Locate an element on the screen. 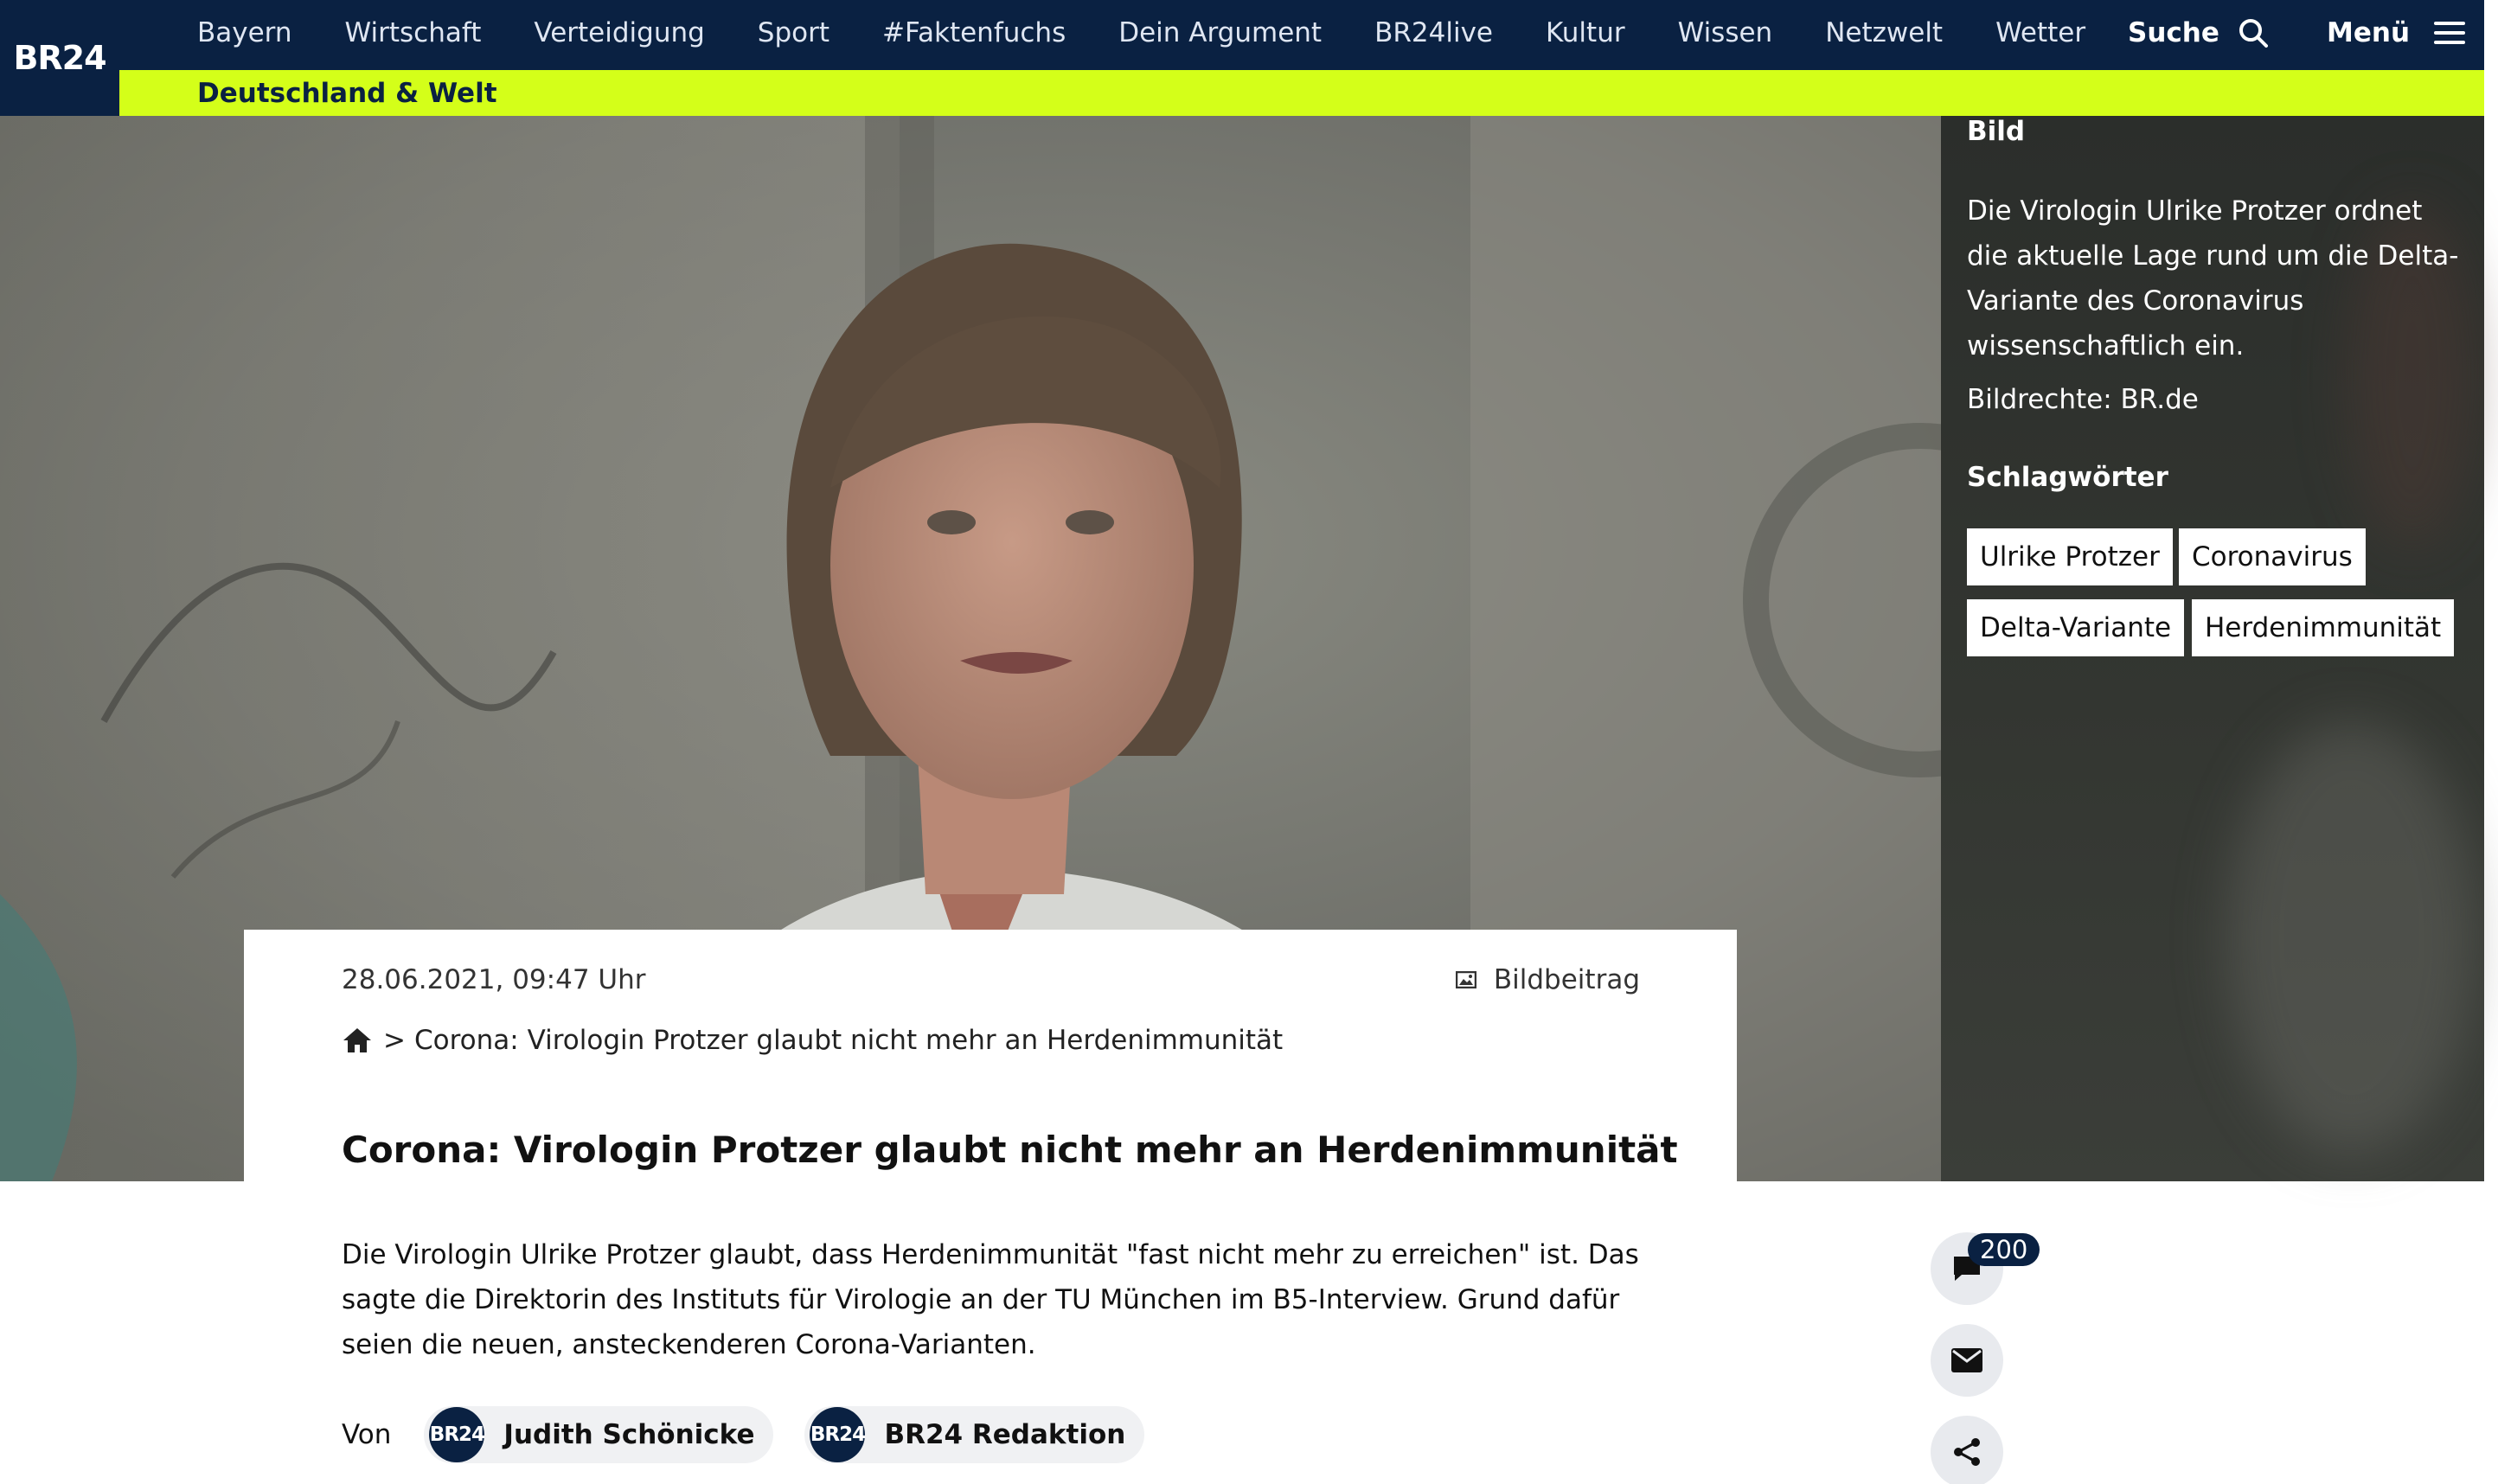  search-button: Suche is located at coordinates (2198, 33).